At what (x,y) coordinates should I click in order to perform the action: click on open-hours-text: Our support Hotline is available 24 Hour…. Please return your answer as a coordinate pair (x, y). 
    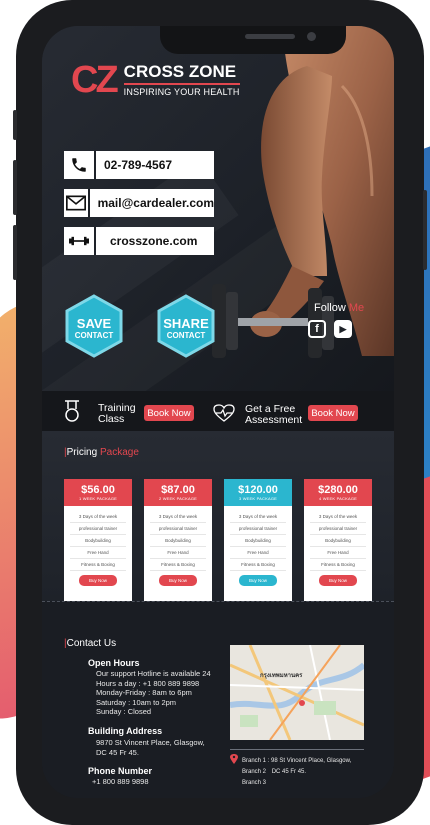
    Looking at the image, I should click on (153, 693).